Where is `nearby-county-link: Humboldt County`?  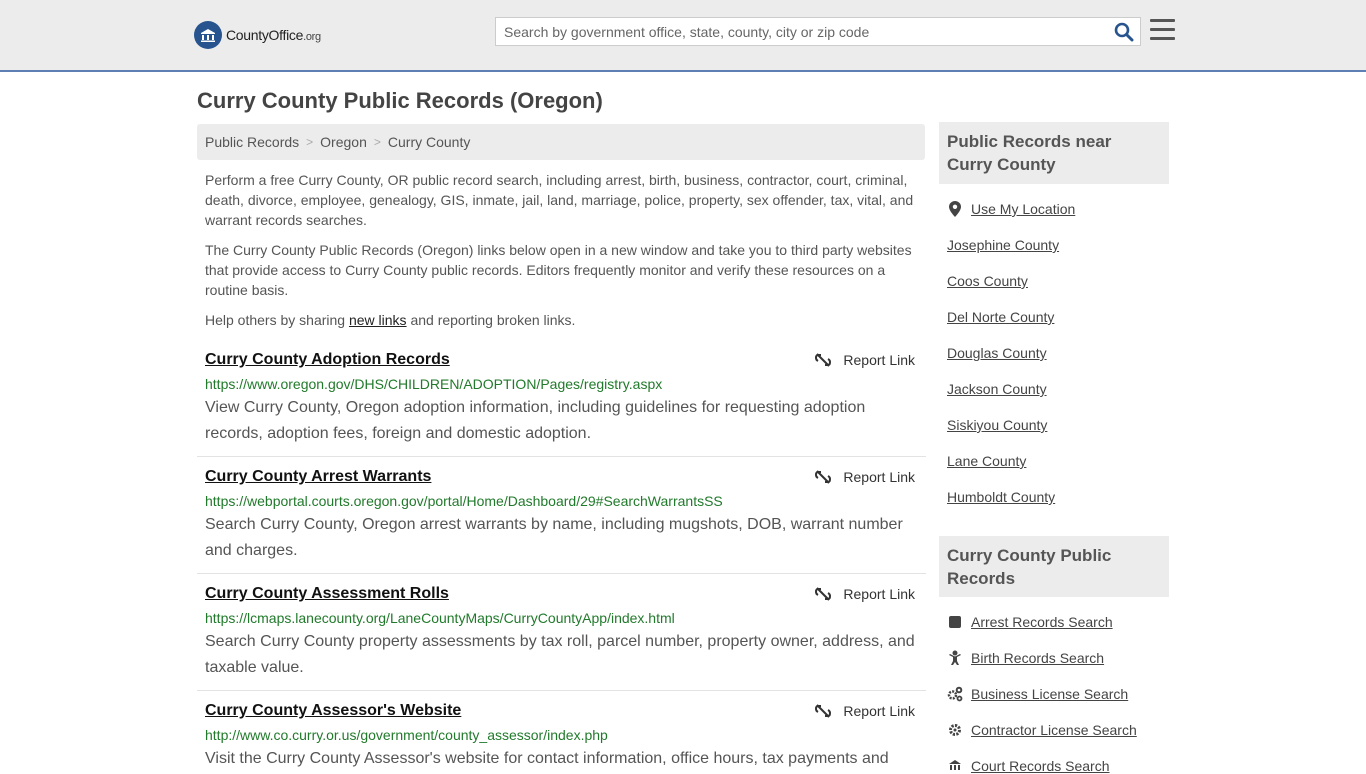 nearby-county-link: Humboldt County is located at coordinates (1001, 497).